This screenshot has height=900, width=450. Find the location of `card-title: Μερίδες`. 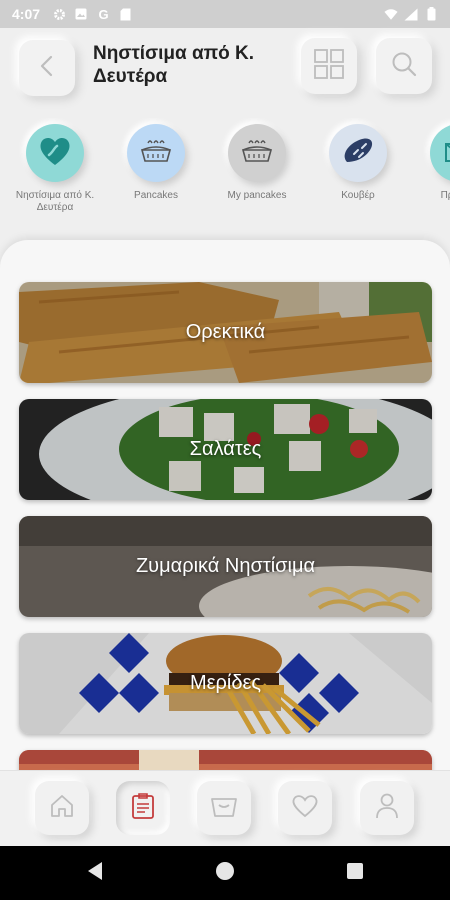

card-title: Μερίδες is located at coordinates (225, 683).